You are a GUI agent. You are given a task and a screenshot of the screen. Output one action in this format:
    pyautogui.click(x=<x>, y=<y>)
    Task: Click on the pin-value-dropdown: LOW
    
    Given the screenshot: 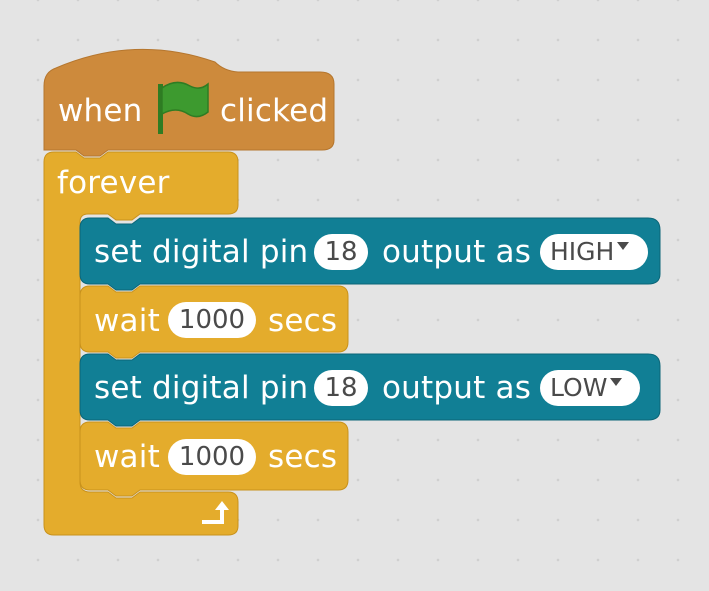 What is the action you would take?
    pyautogui.click(x=590, y=388)
    